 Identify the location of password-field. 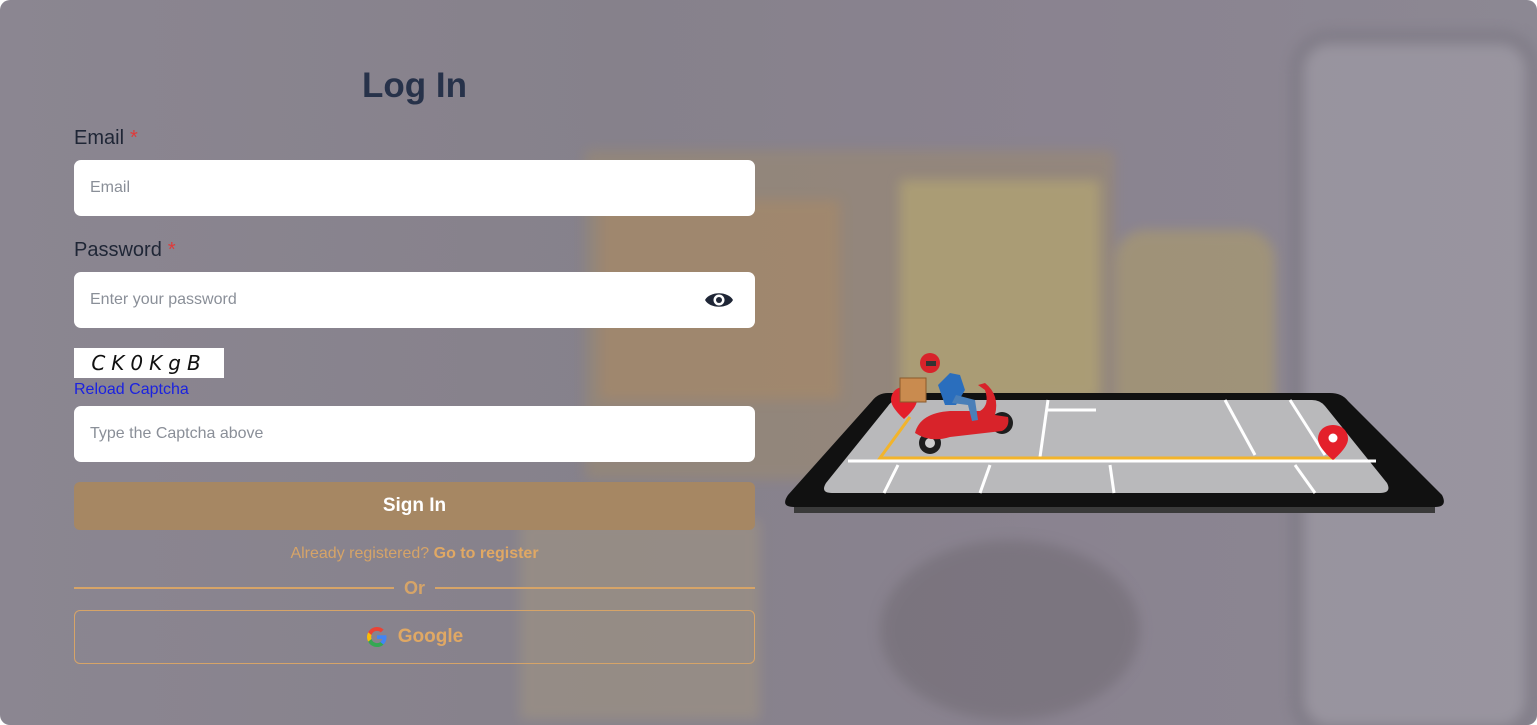
(414, 300).